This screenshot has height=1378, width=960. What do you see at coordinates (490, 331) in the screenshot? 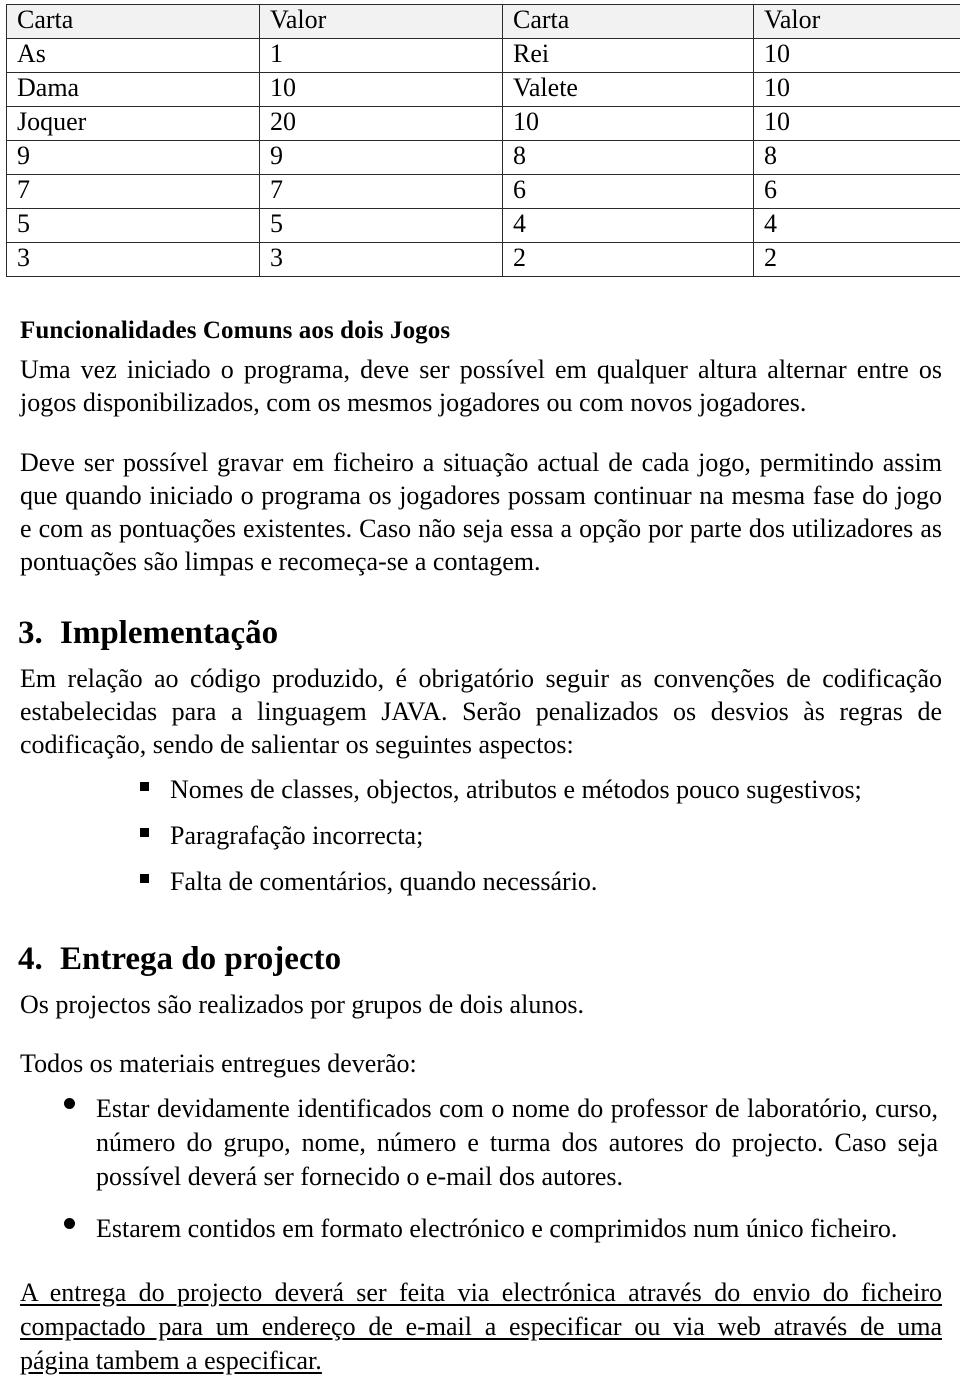
I see `common-features-heading: Funcionalidades Comuns aos dois Jogos` at bounding box center [490, 331].